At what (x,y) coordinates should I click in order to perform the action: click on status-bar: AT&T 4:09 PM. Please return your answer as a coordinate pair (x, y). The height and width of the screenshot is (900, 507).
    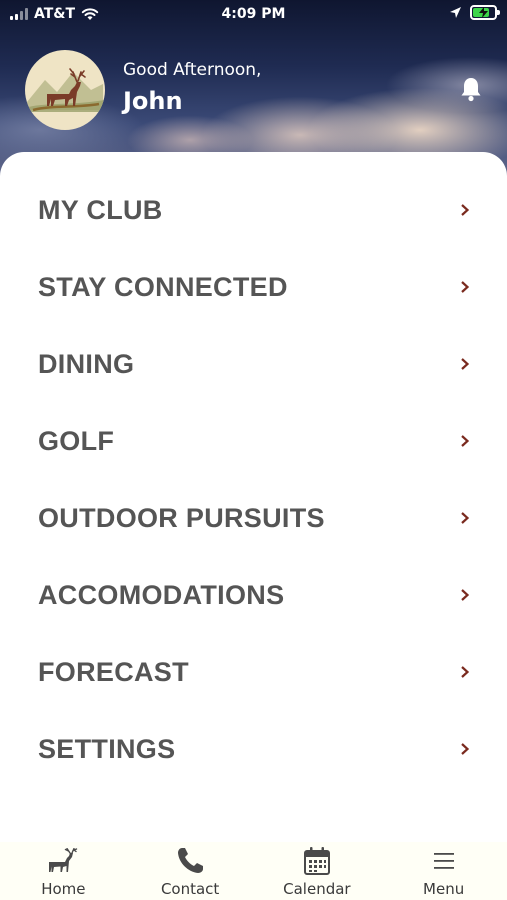
    Looking at the image, I should click on (253, 14).